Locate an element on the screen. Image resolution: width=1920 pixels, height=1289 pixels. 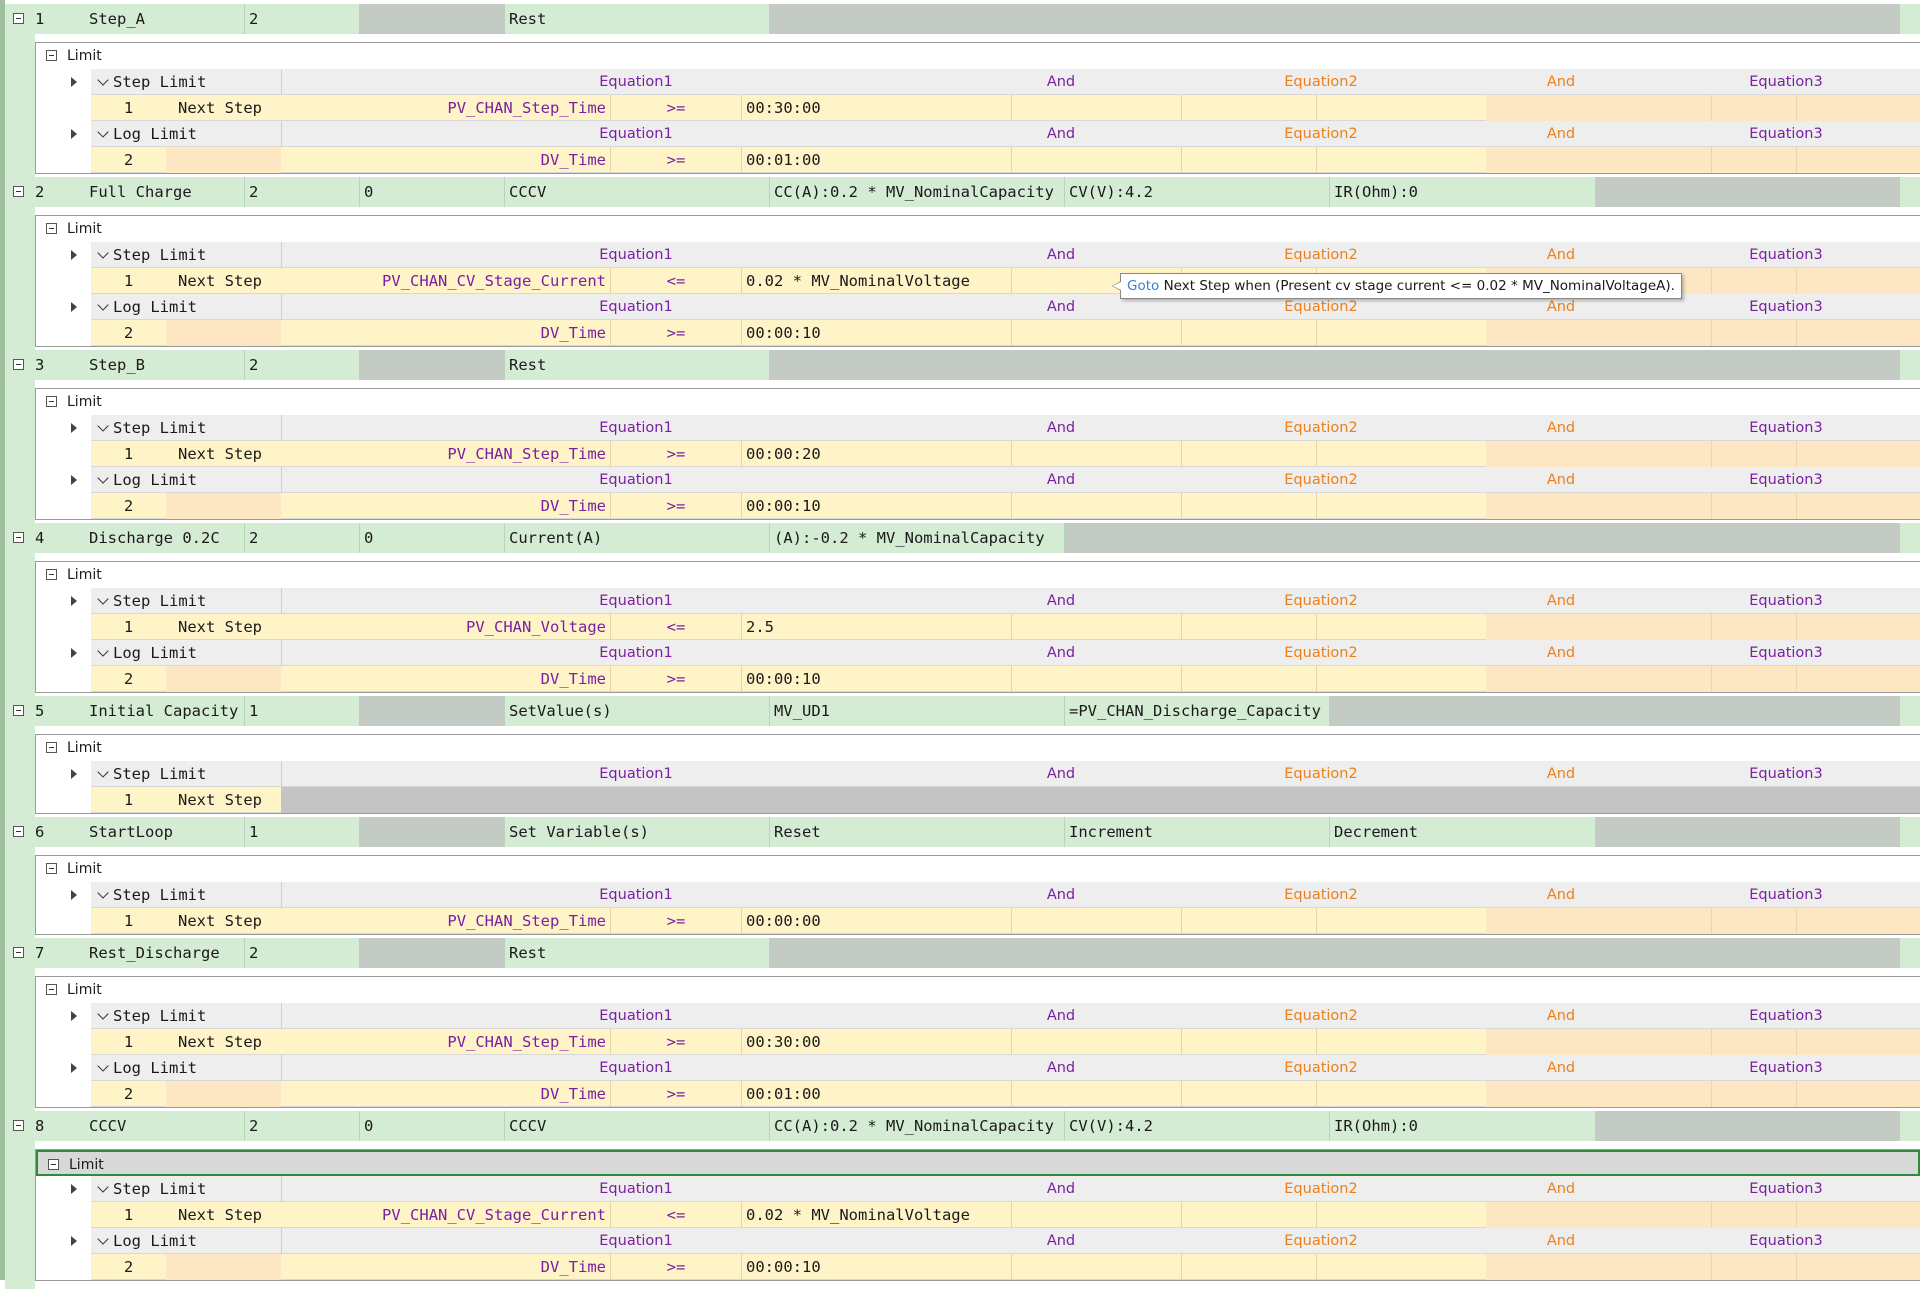
step-col-5: MV_UD1 is located at coordinates (917, 711).